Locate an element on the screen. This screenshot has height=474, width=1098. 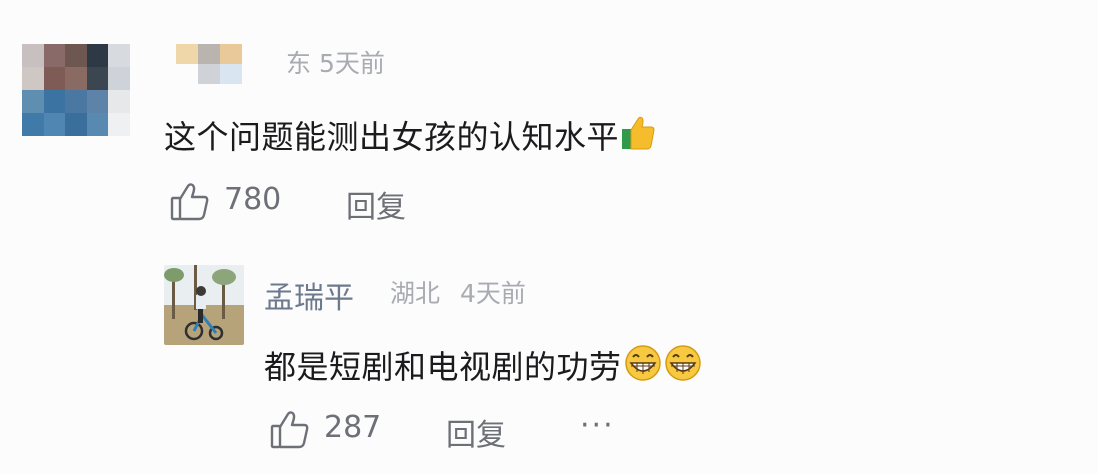
reply-username: 孟瑞平 is located at coordinates (309, 295).